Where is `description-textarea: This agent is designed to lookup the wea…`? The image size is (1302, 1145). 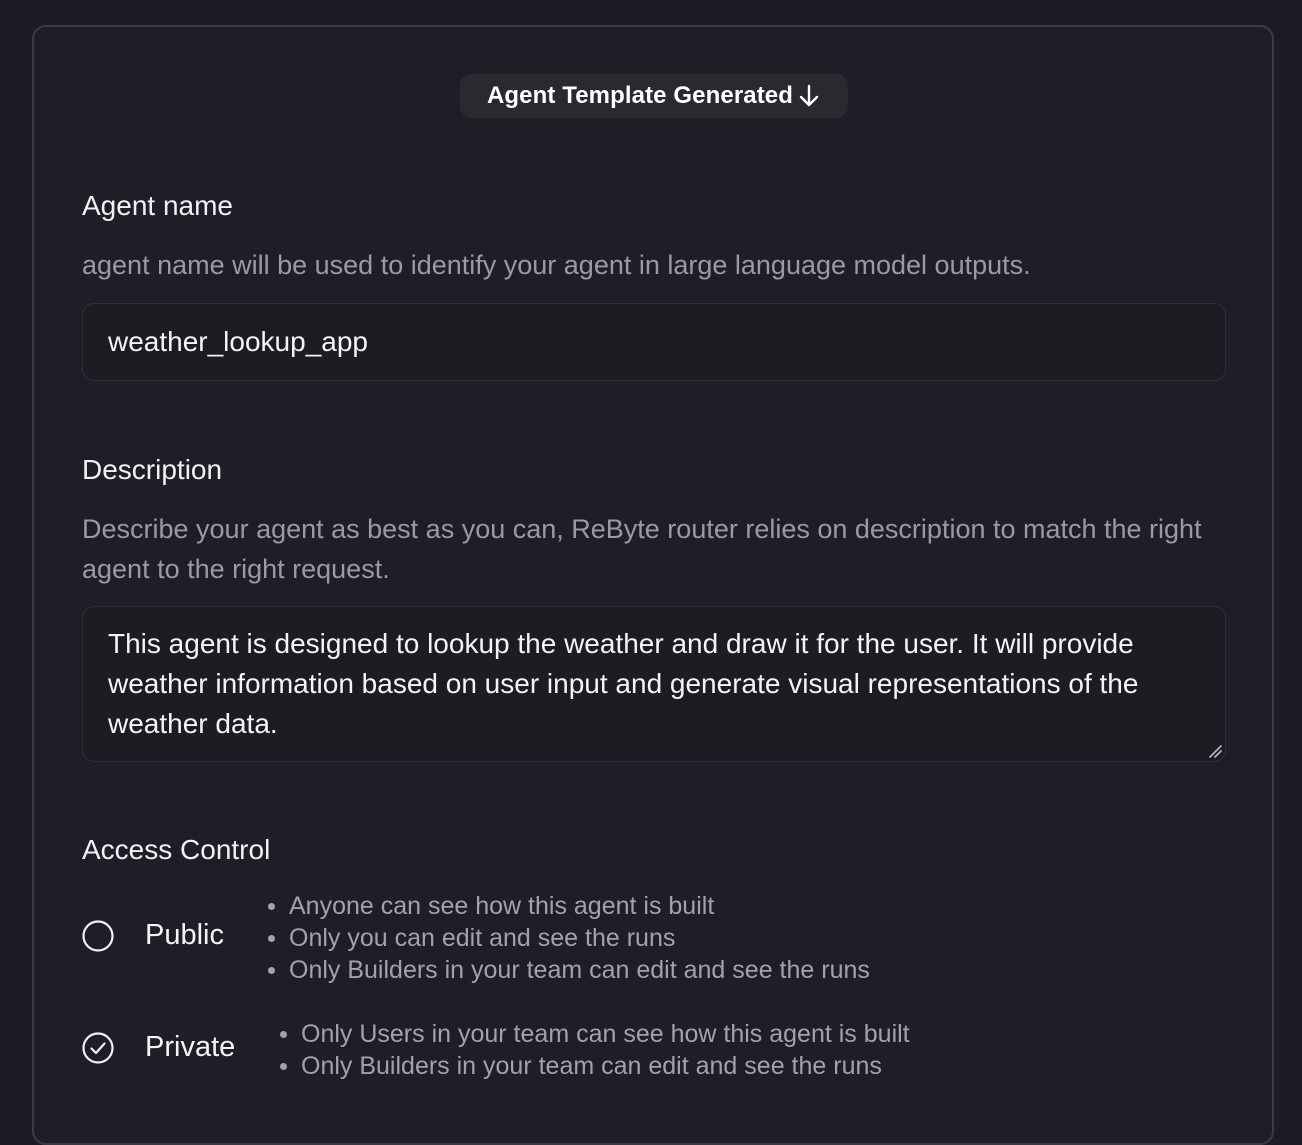
description-textarea: This agent is designed to lookup the wea… is located at coordinates (654, 684).